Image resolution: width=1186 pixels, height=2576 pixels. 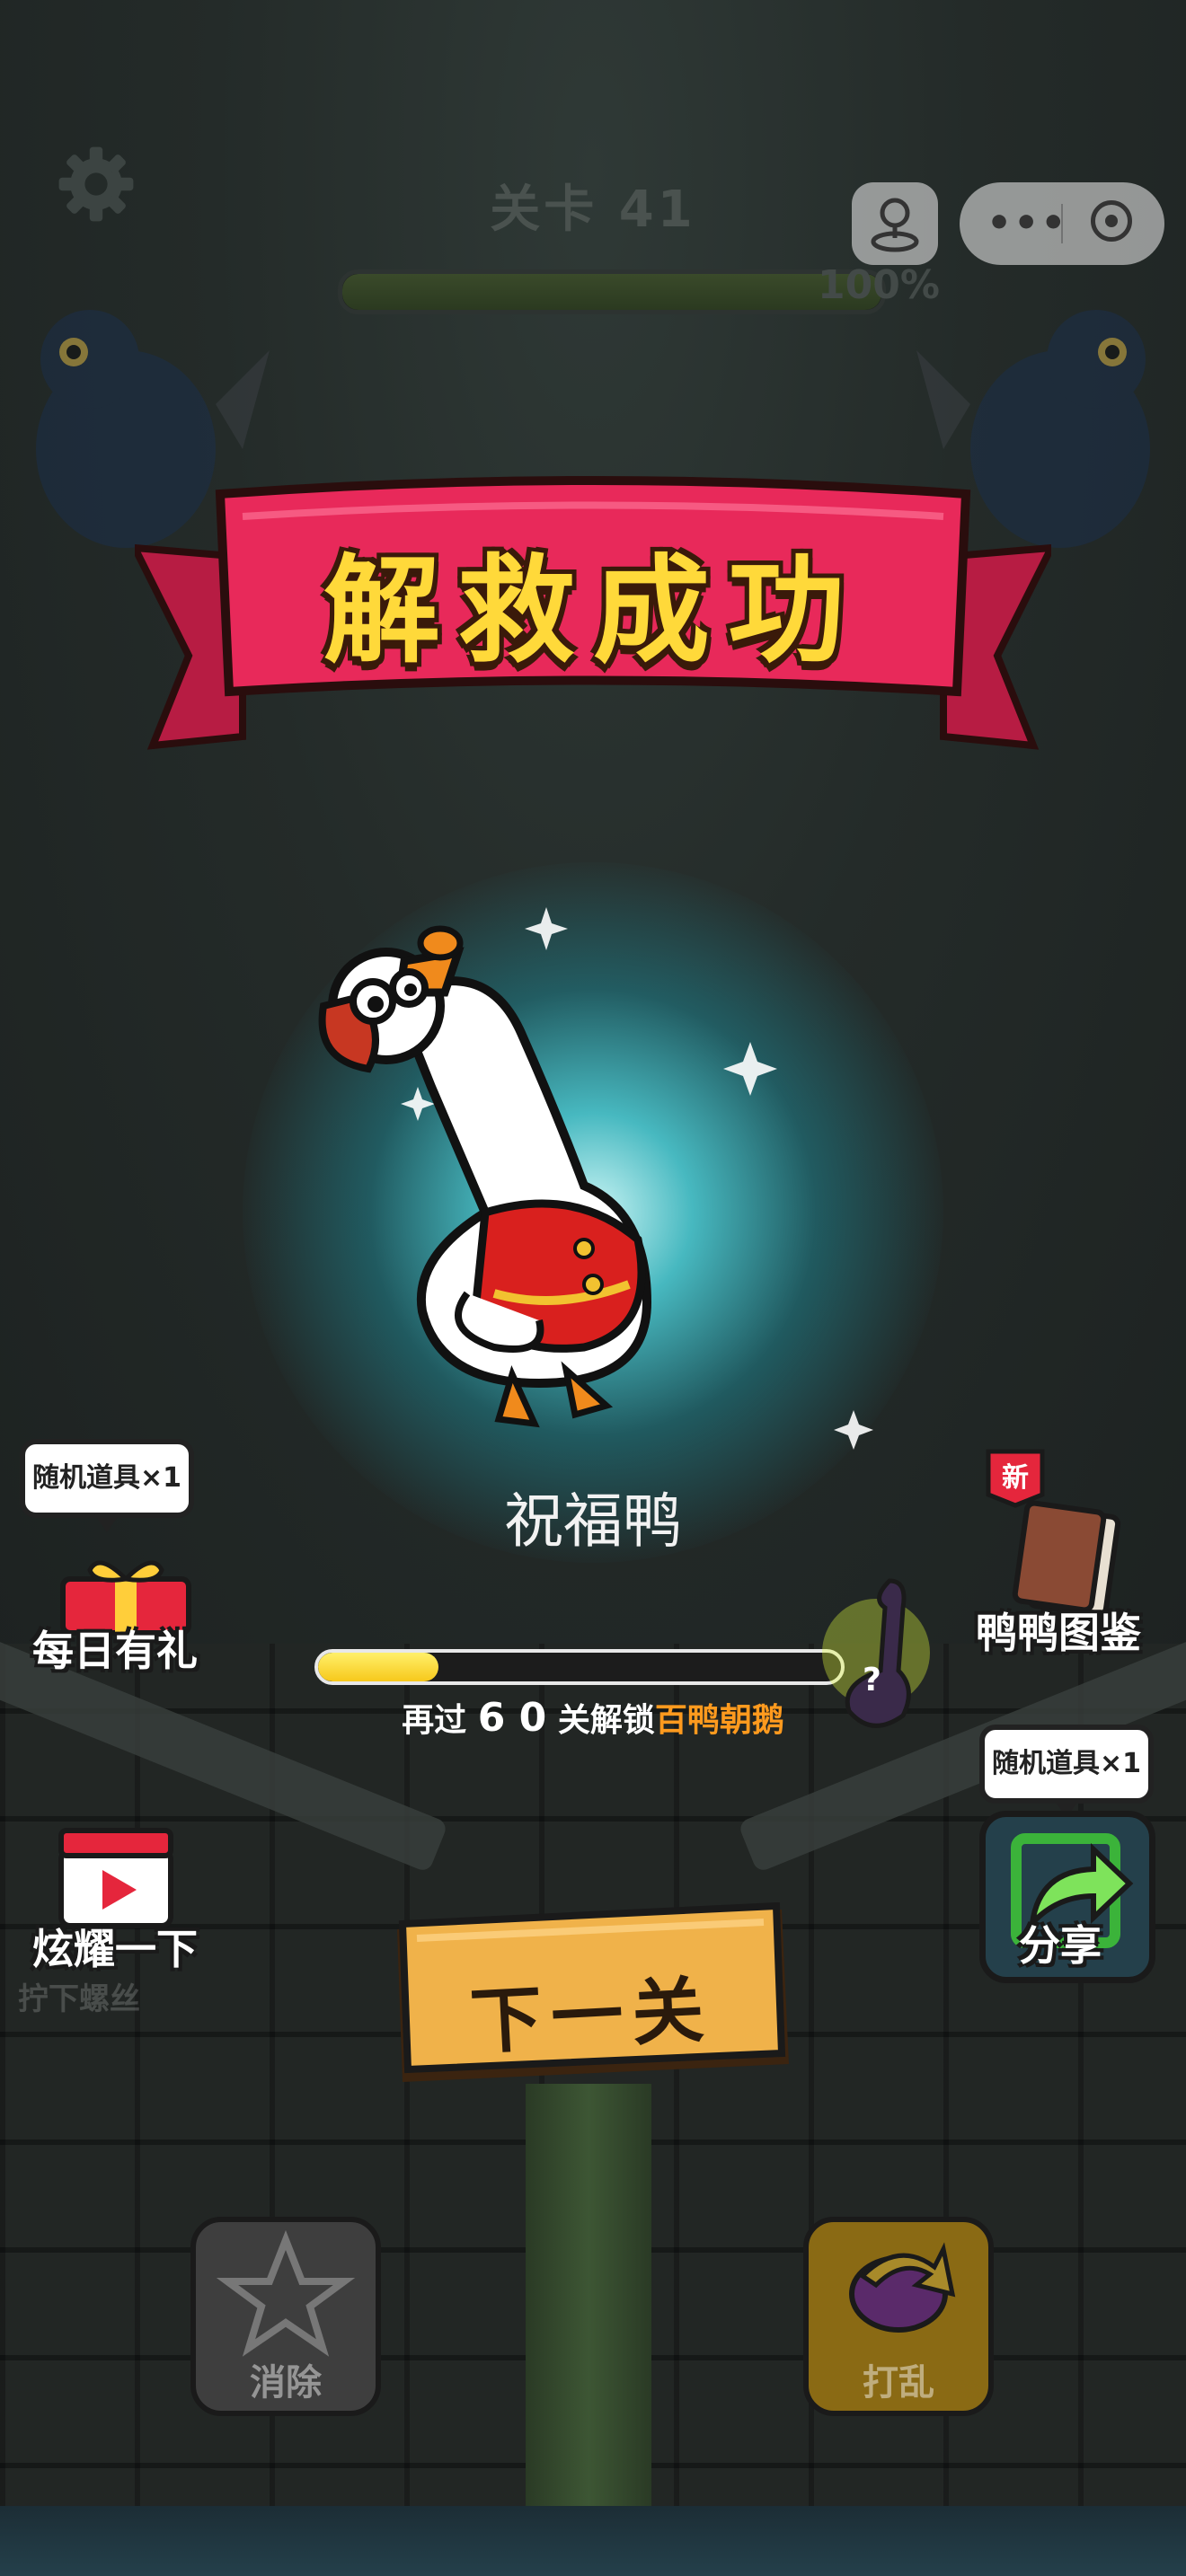 I want to click on capsule-divider, so click(x=1062, y=223).